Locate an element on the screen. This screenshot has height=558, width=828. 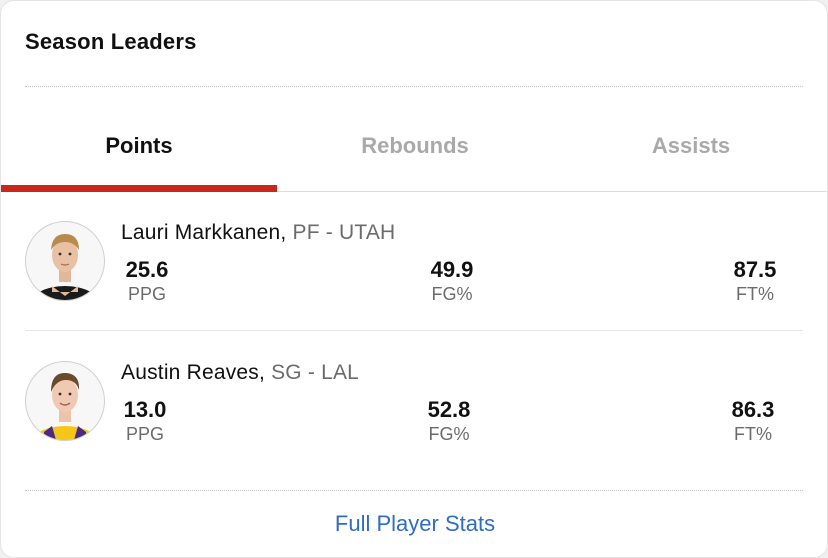
tab-rebounds-label: Rebounds is located at coordinates (415, 145).